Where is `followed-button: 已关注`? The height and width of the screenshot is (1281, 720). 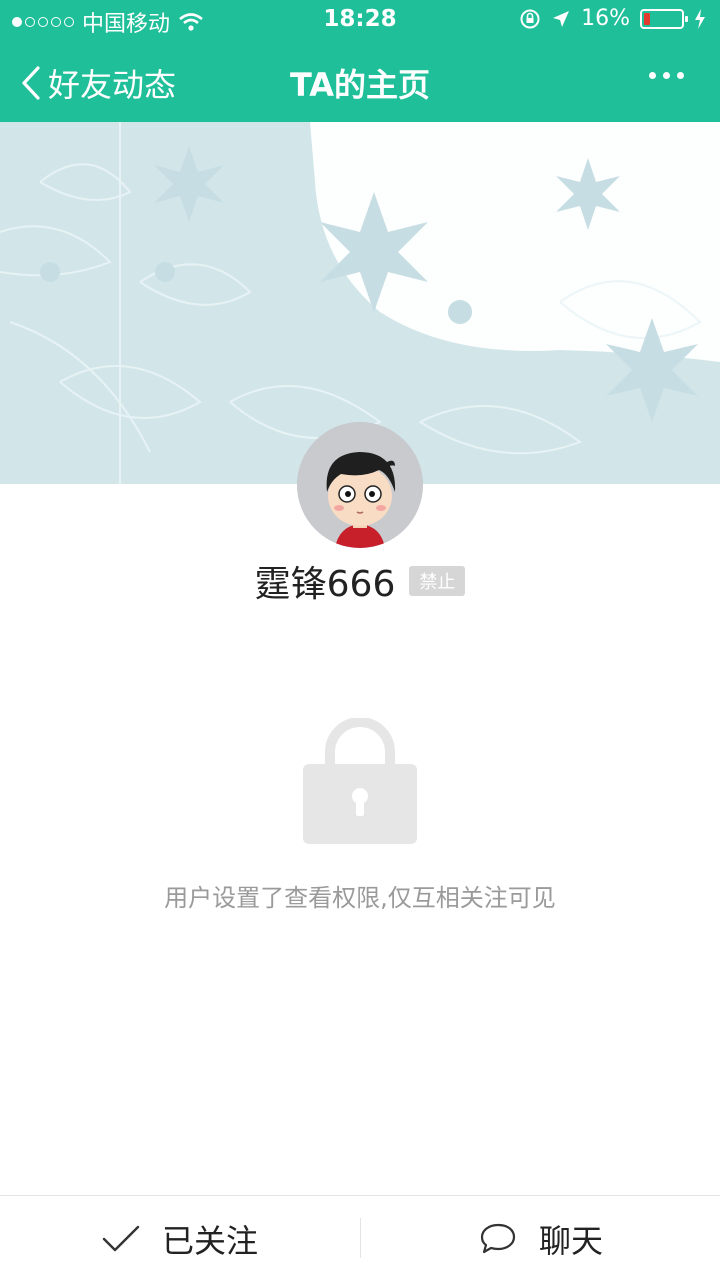 followed-button: 已关注 is located at coordinates (180, 1238).